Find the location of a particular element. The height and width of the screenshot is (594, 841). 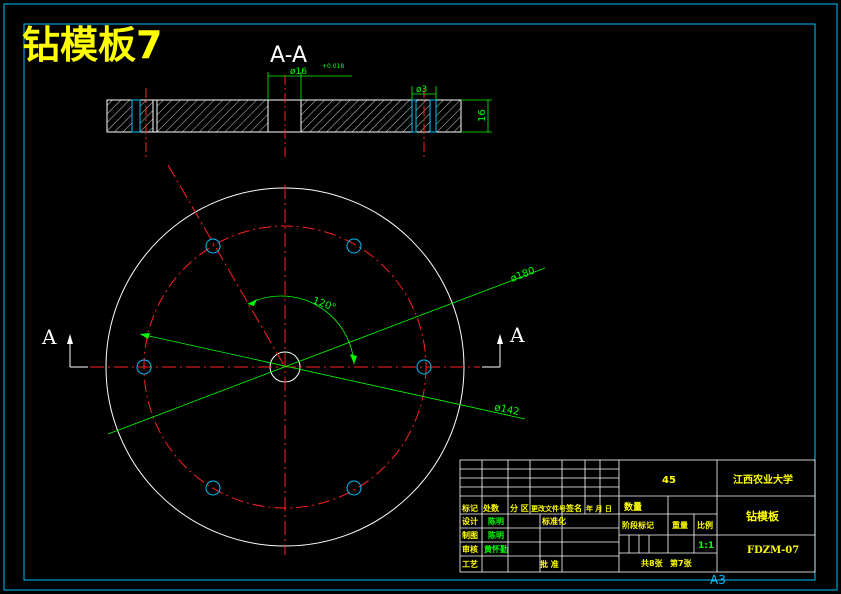

tb-header-5: 年 月 日 is located at coordinates (599, 508).